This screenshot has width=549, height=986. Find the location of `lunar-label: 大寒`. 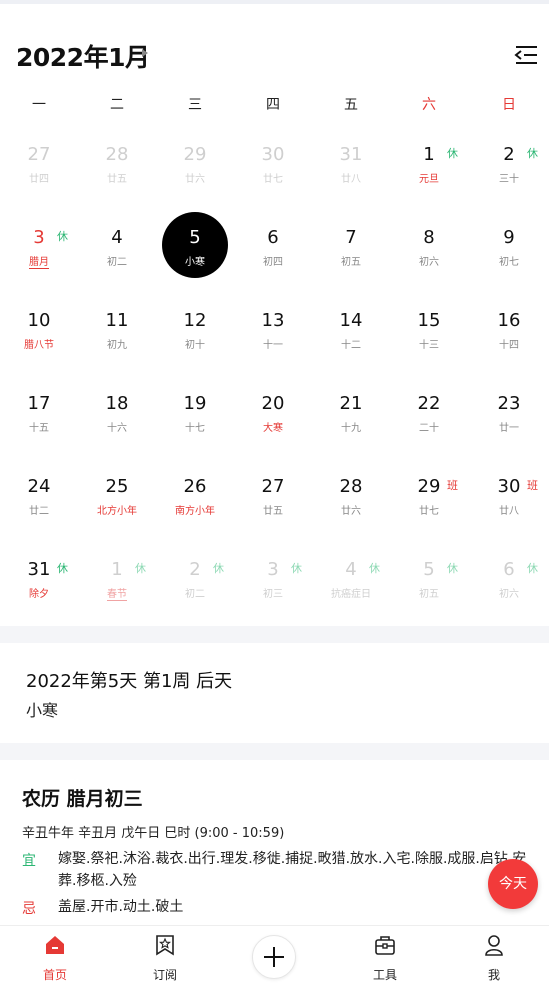

lunar-label: 大寒 is located at coordinates (273, 428).